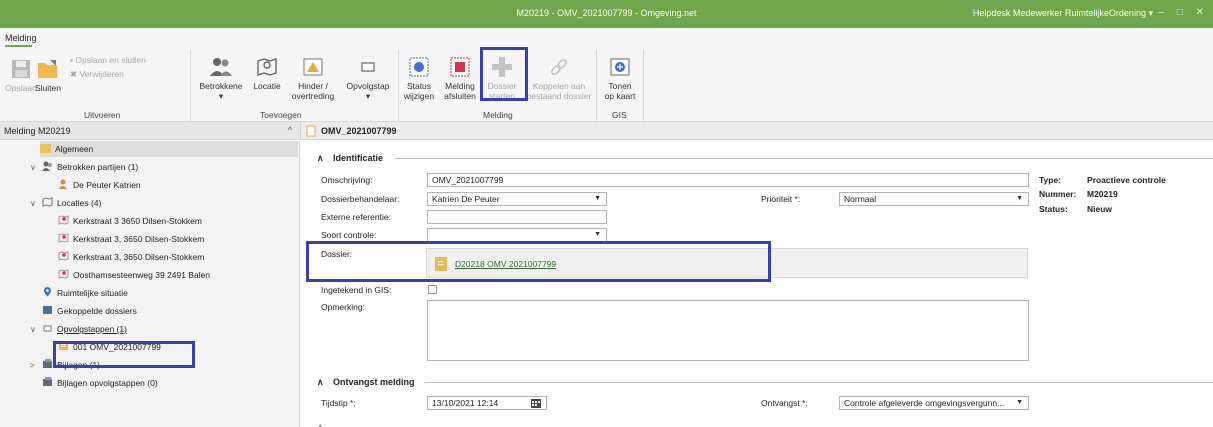  I want to click on omschrijving-input: OMV_2021007799, so click(728, 180).